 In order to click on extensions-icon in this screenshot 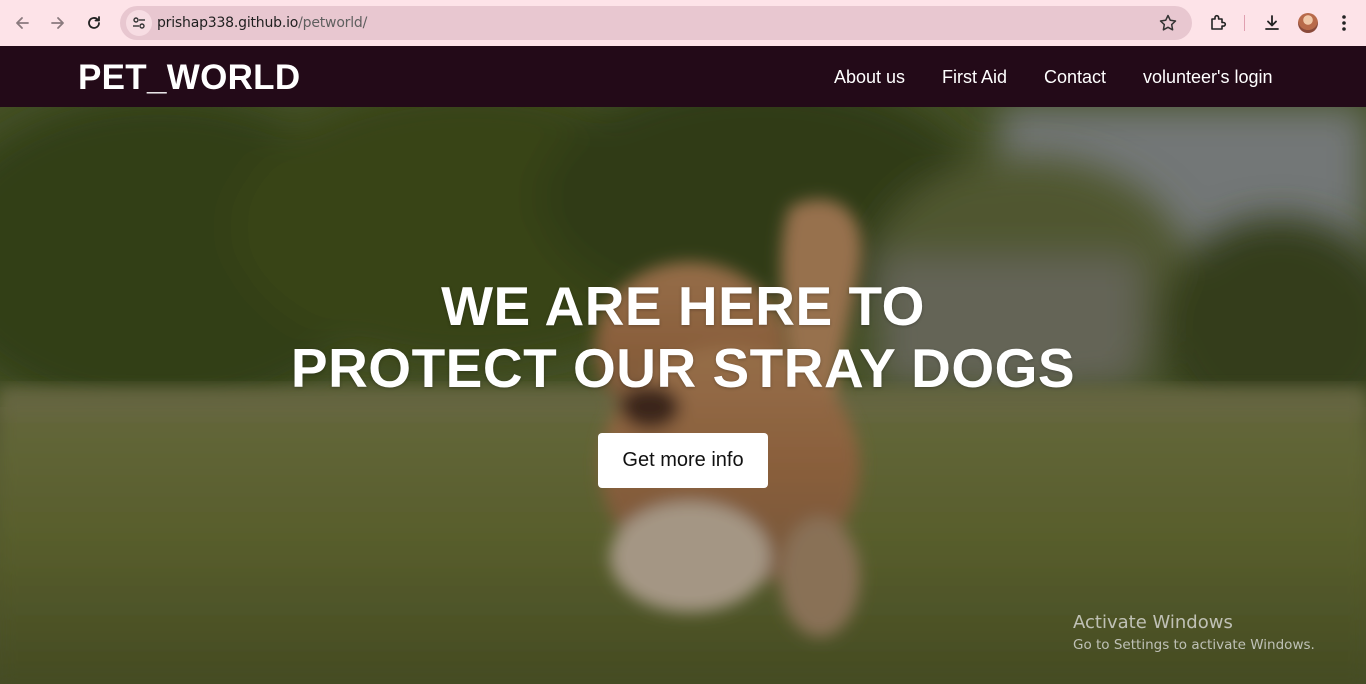, I will do `click(1218, 23)`.